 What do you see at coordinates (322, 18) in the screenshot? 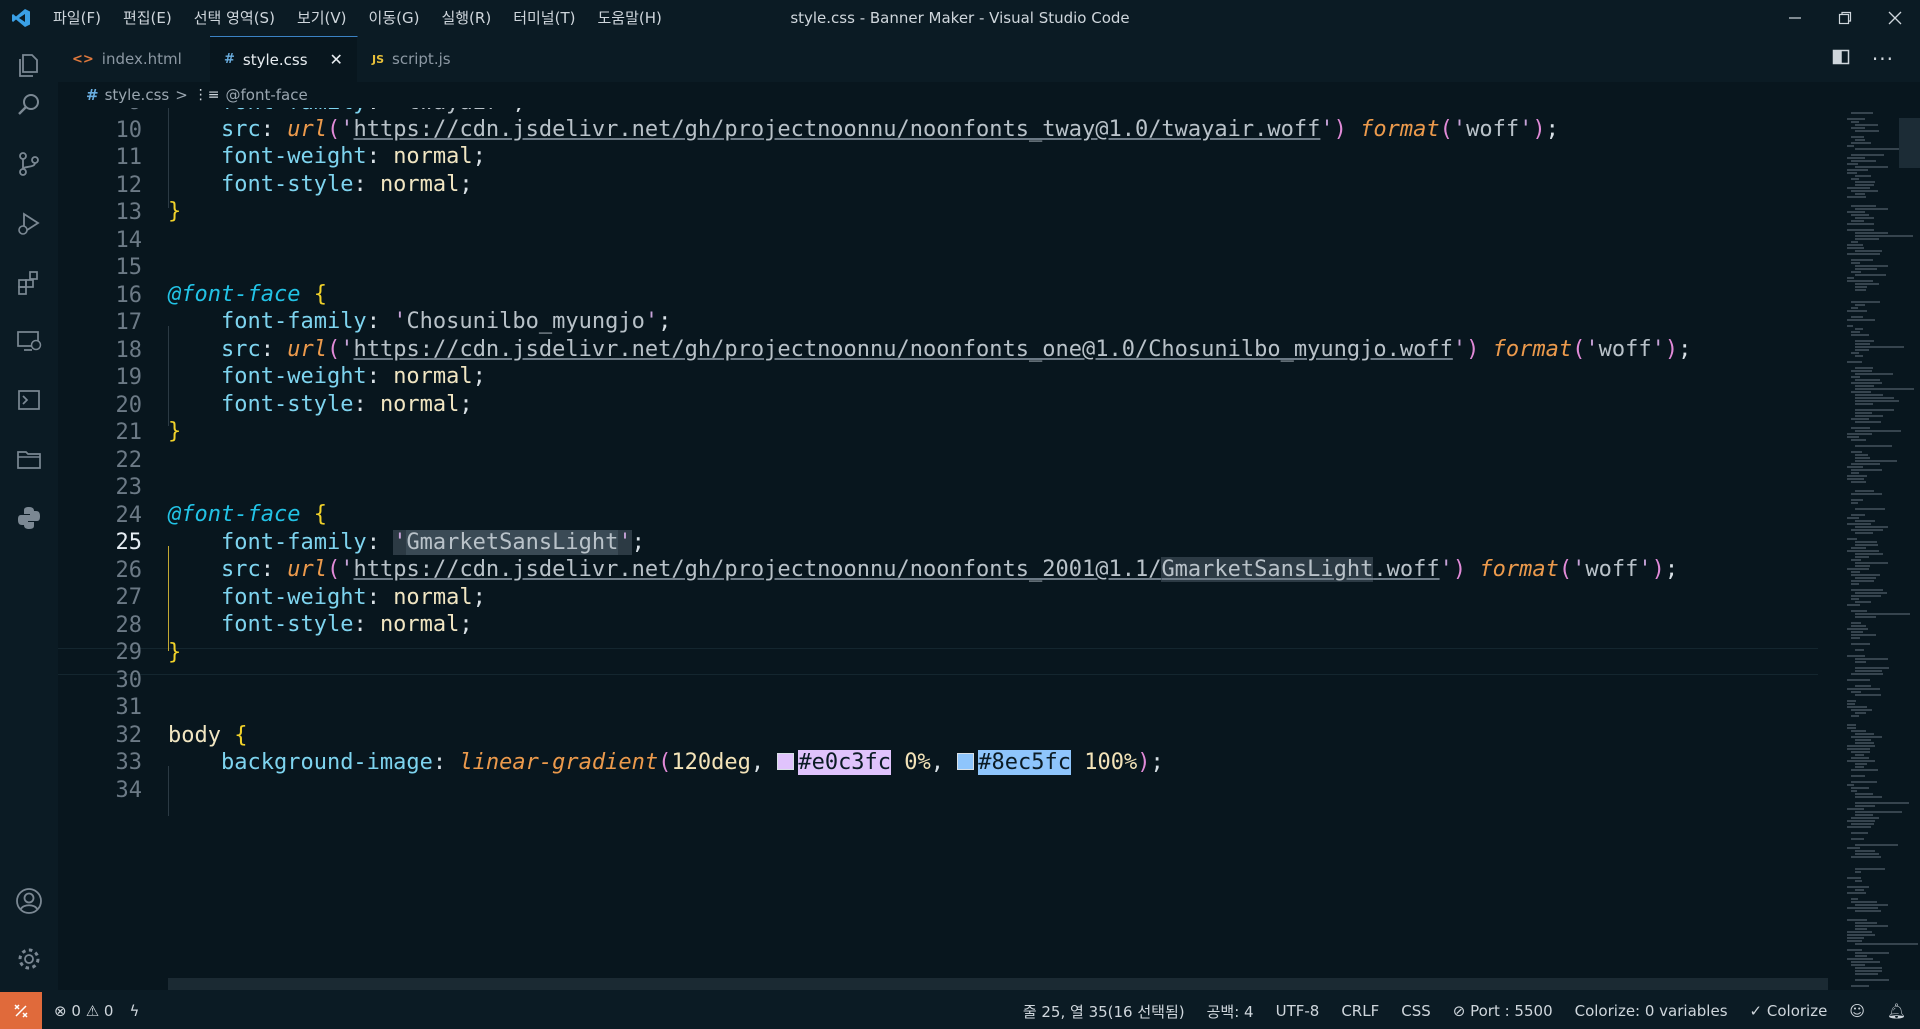
I see `menu-view: 보기(V)` at bounding box center [322, 18].